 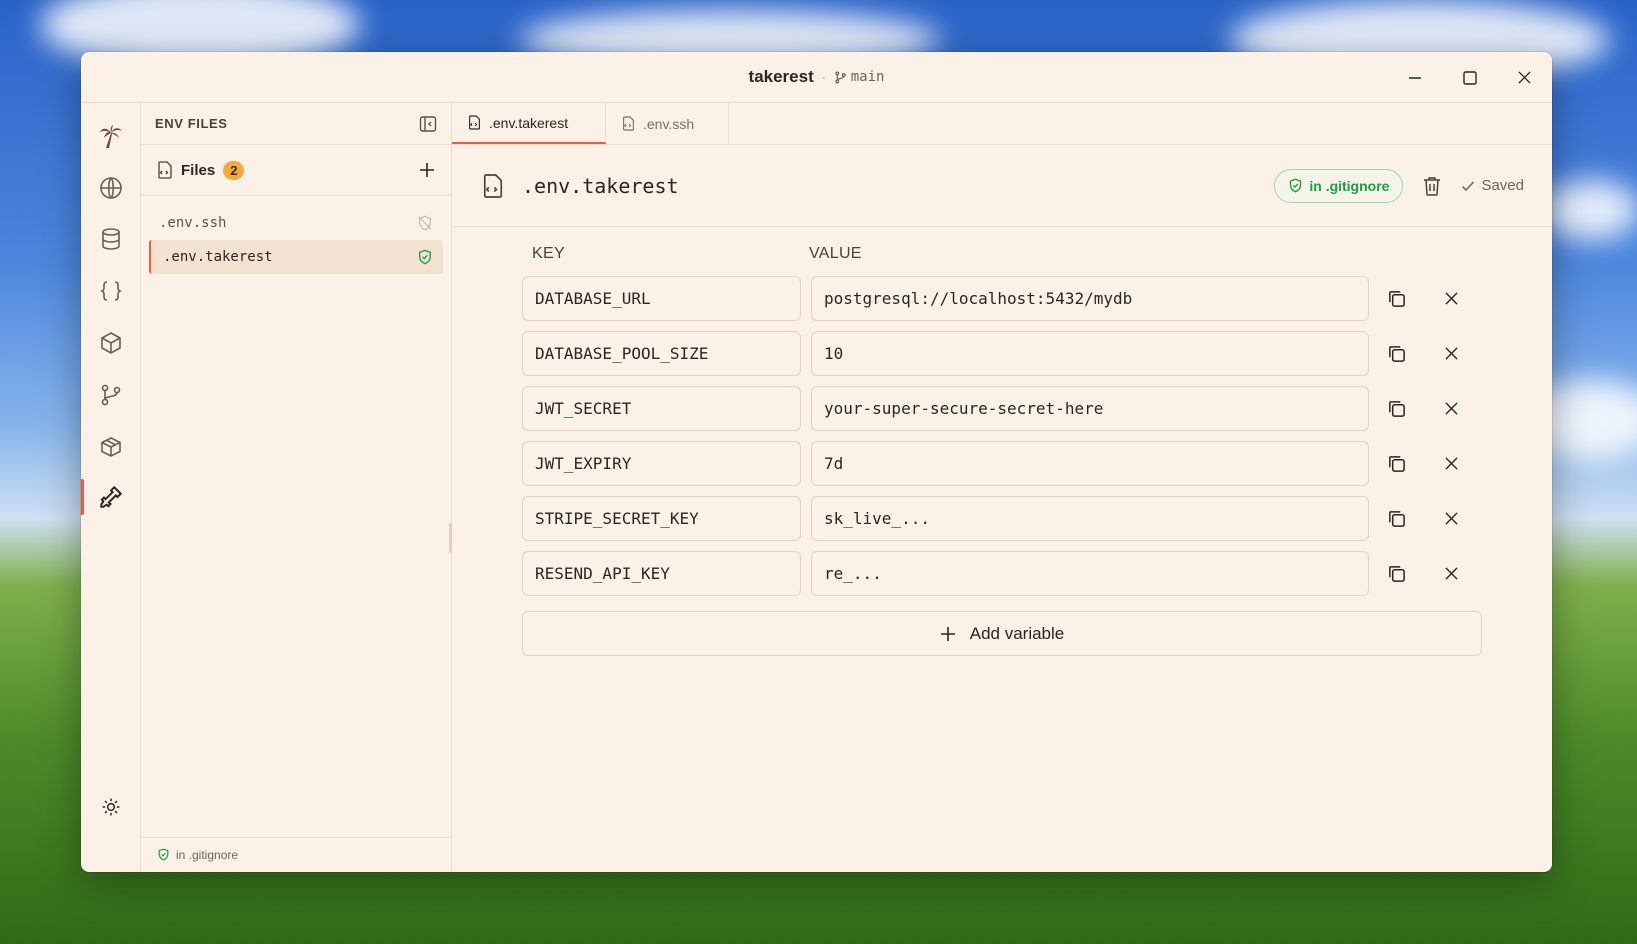 I want to click on file-item-env-takerest: .env.takerest, so click(x=296, y=257).